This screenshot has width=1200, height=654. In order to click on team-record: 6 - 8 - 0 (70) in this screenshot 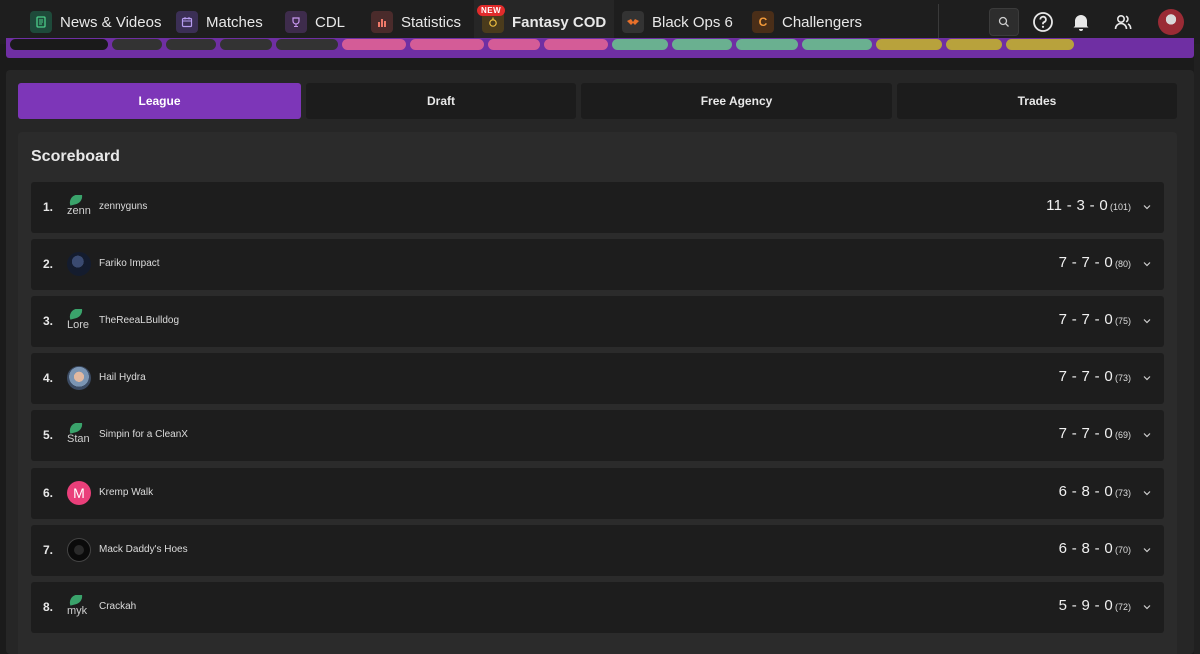, I will do `click(1095, 548)`.